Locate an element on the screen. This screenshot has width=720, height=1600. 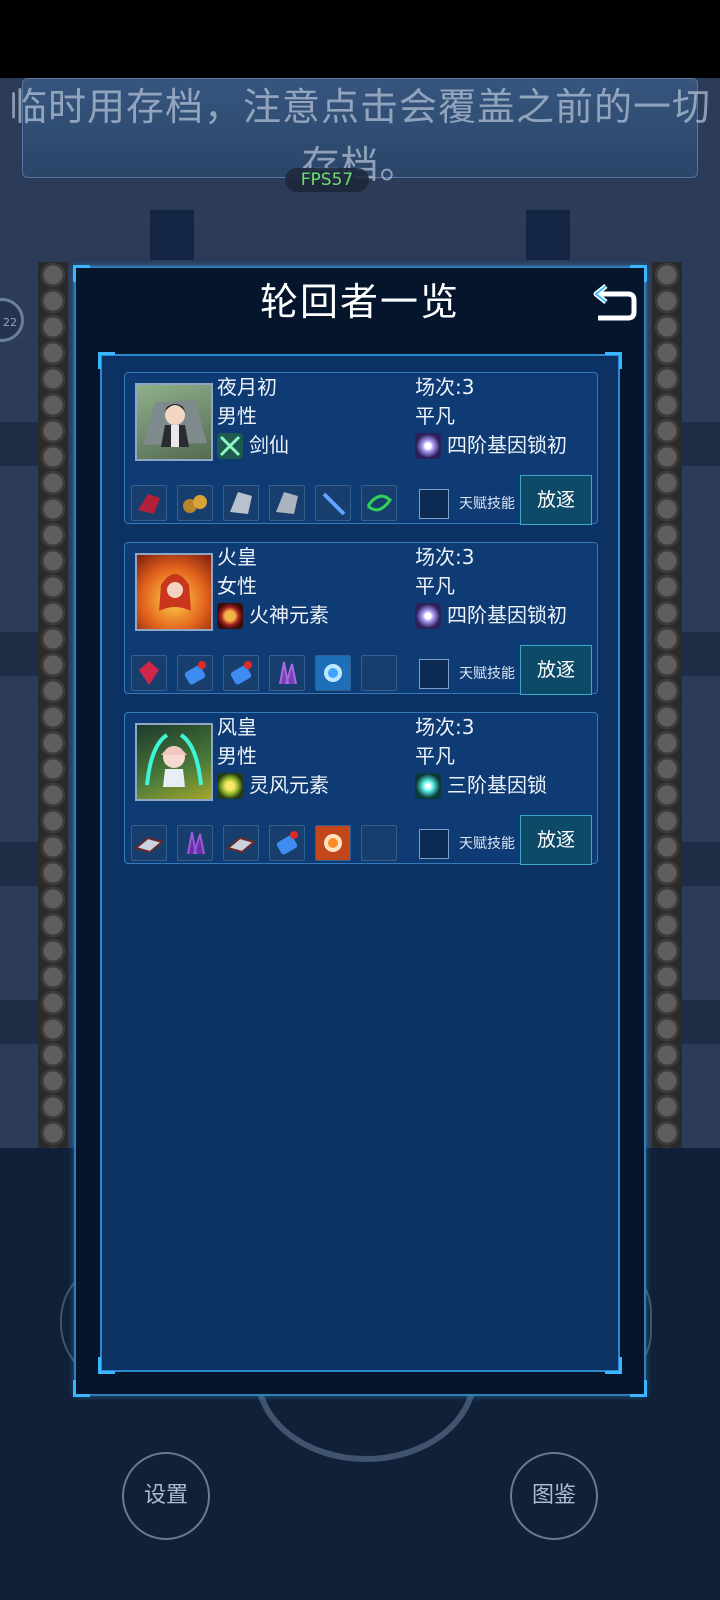
fire-empress-portrait-icon is located at coordinates (174, 592).